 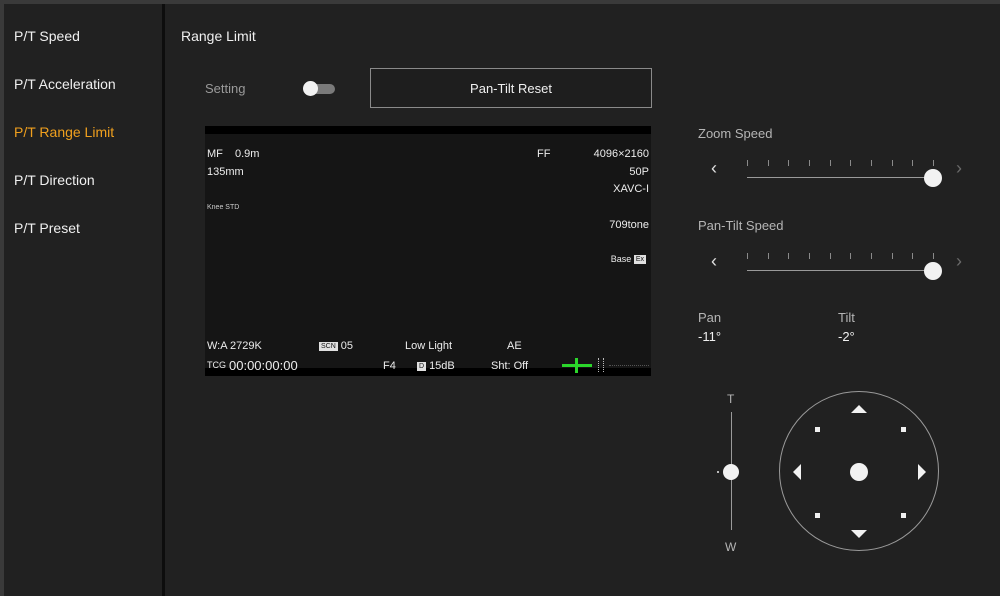 I want to click on scene-indicator: SCN 05, so click(x=336, y=346).